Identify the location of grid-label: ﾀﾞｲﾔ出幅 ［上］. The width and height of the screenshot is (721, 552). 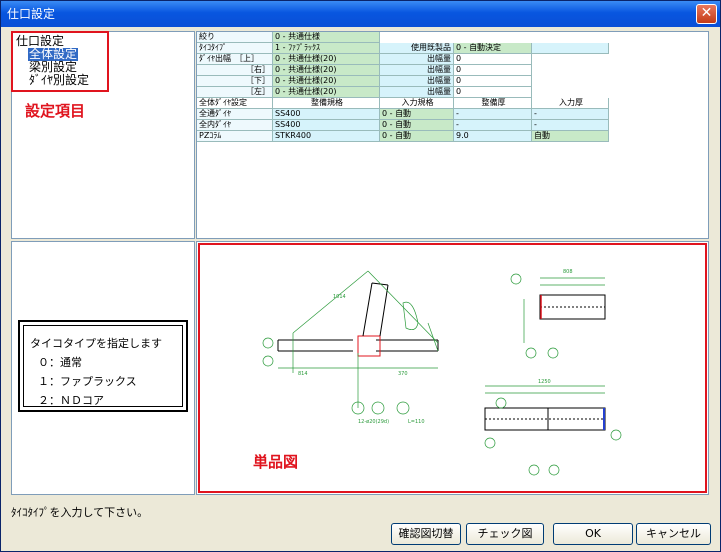
(235, 59).